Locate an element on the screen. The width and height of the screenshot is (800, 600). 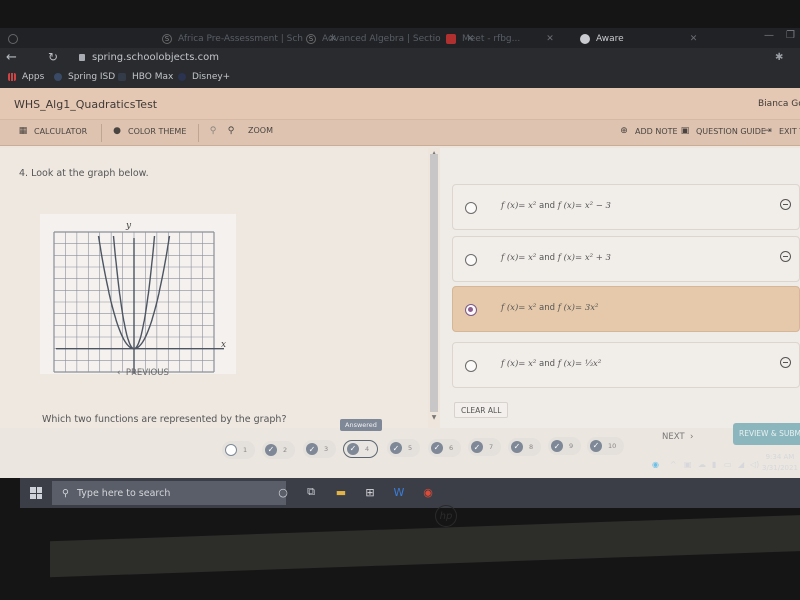
add-note-button: ⊕ ADD NOTE is located at coordinates (648, 131).